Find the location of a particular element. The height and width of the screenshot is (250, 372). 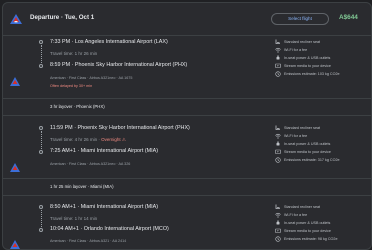

delay-warning: Often delayed by 30+ min is located at coordinates (71, 86).